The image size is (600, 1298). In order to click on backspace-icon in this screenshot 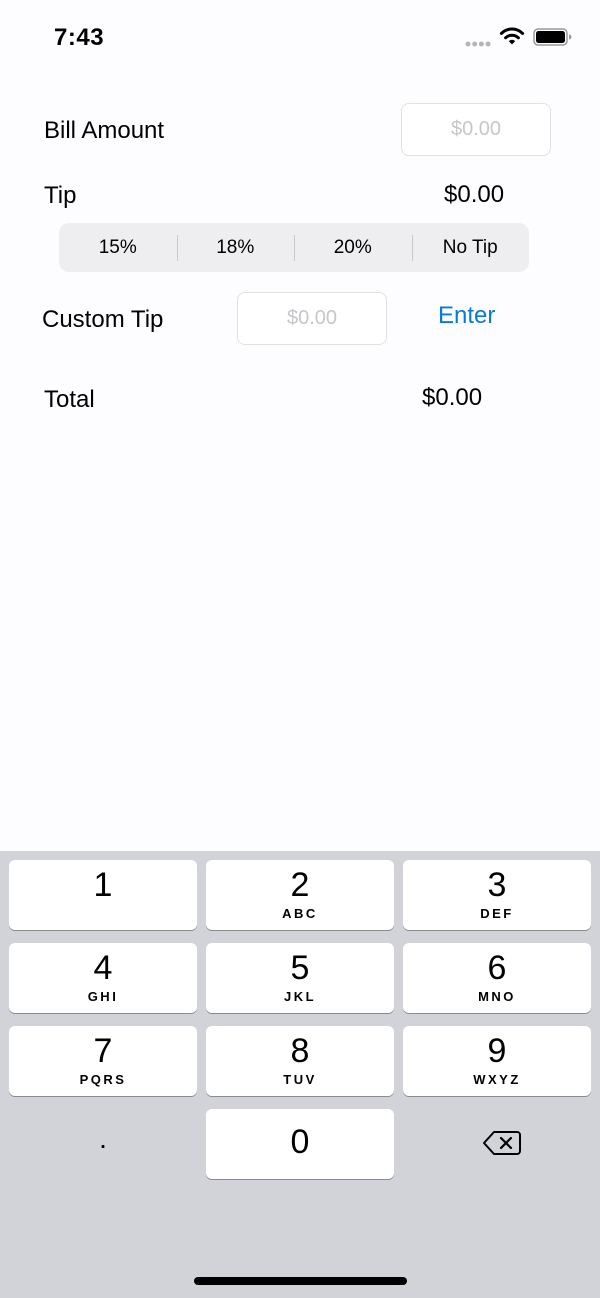, I will do `click(502, 1143)`.